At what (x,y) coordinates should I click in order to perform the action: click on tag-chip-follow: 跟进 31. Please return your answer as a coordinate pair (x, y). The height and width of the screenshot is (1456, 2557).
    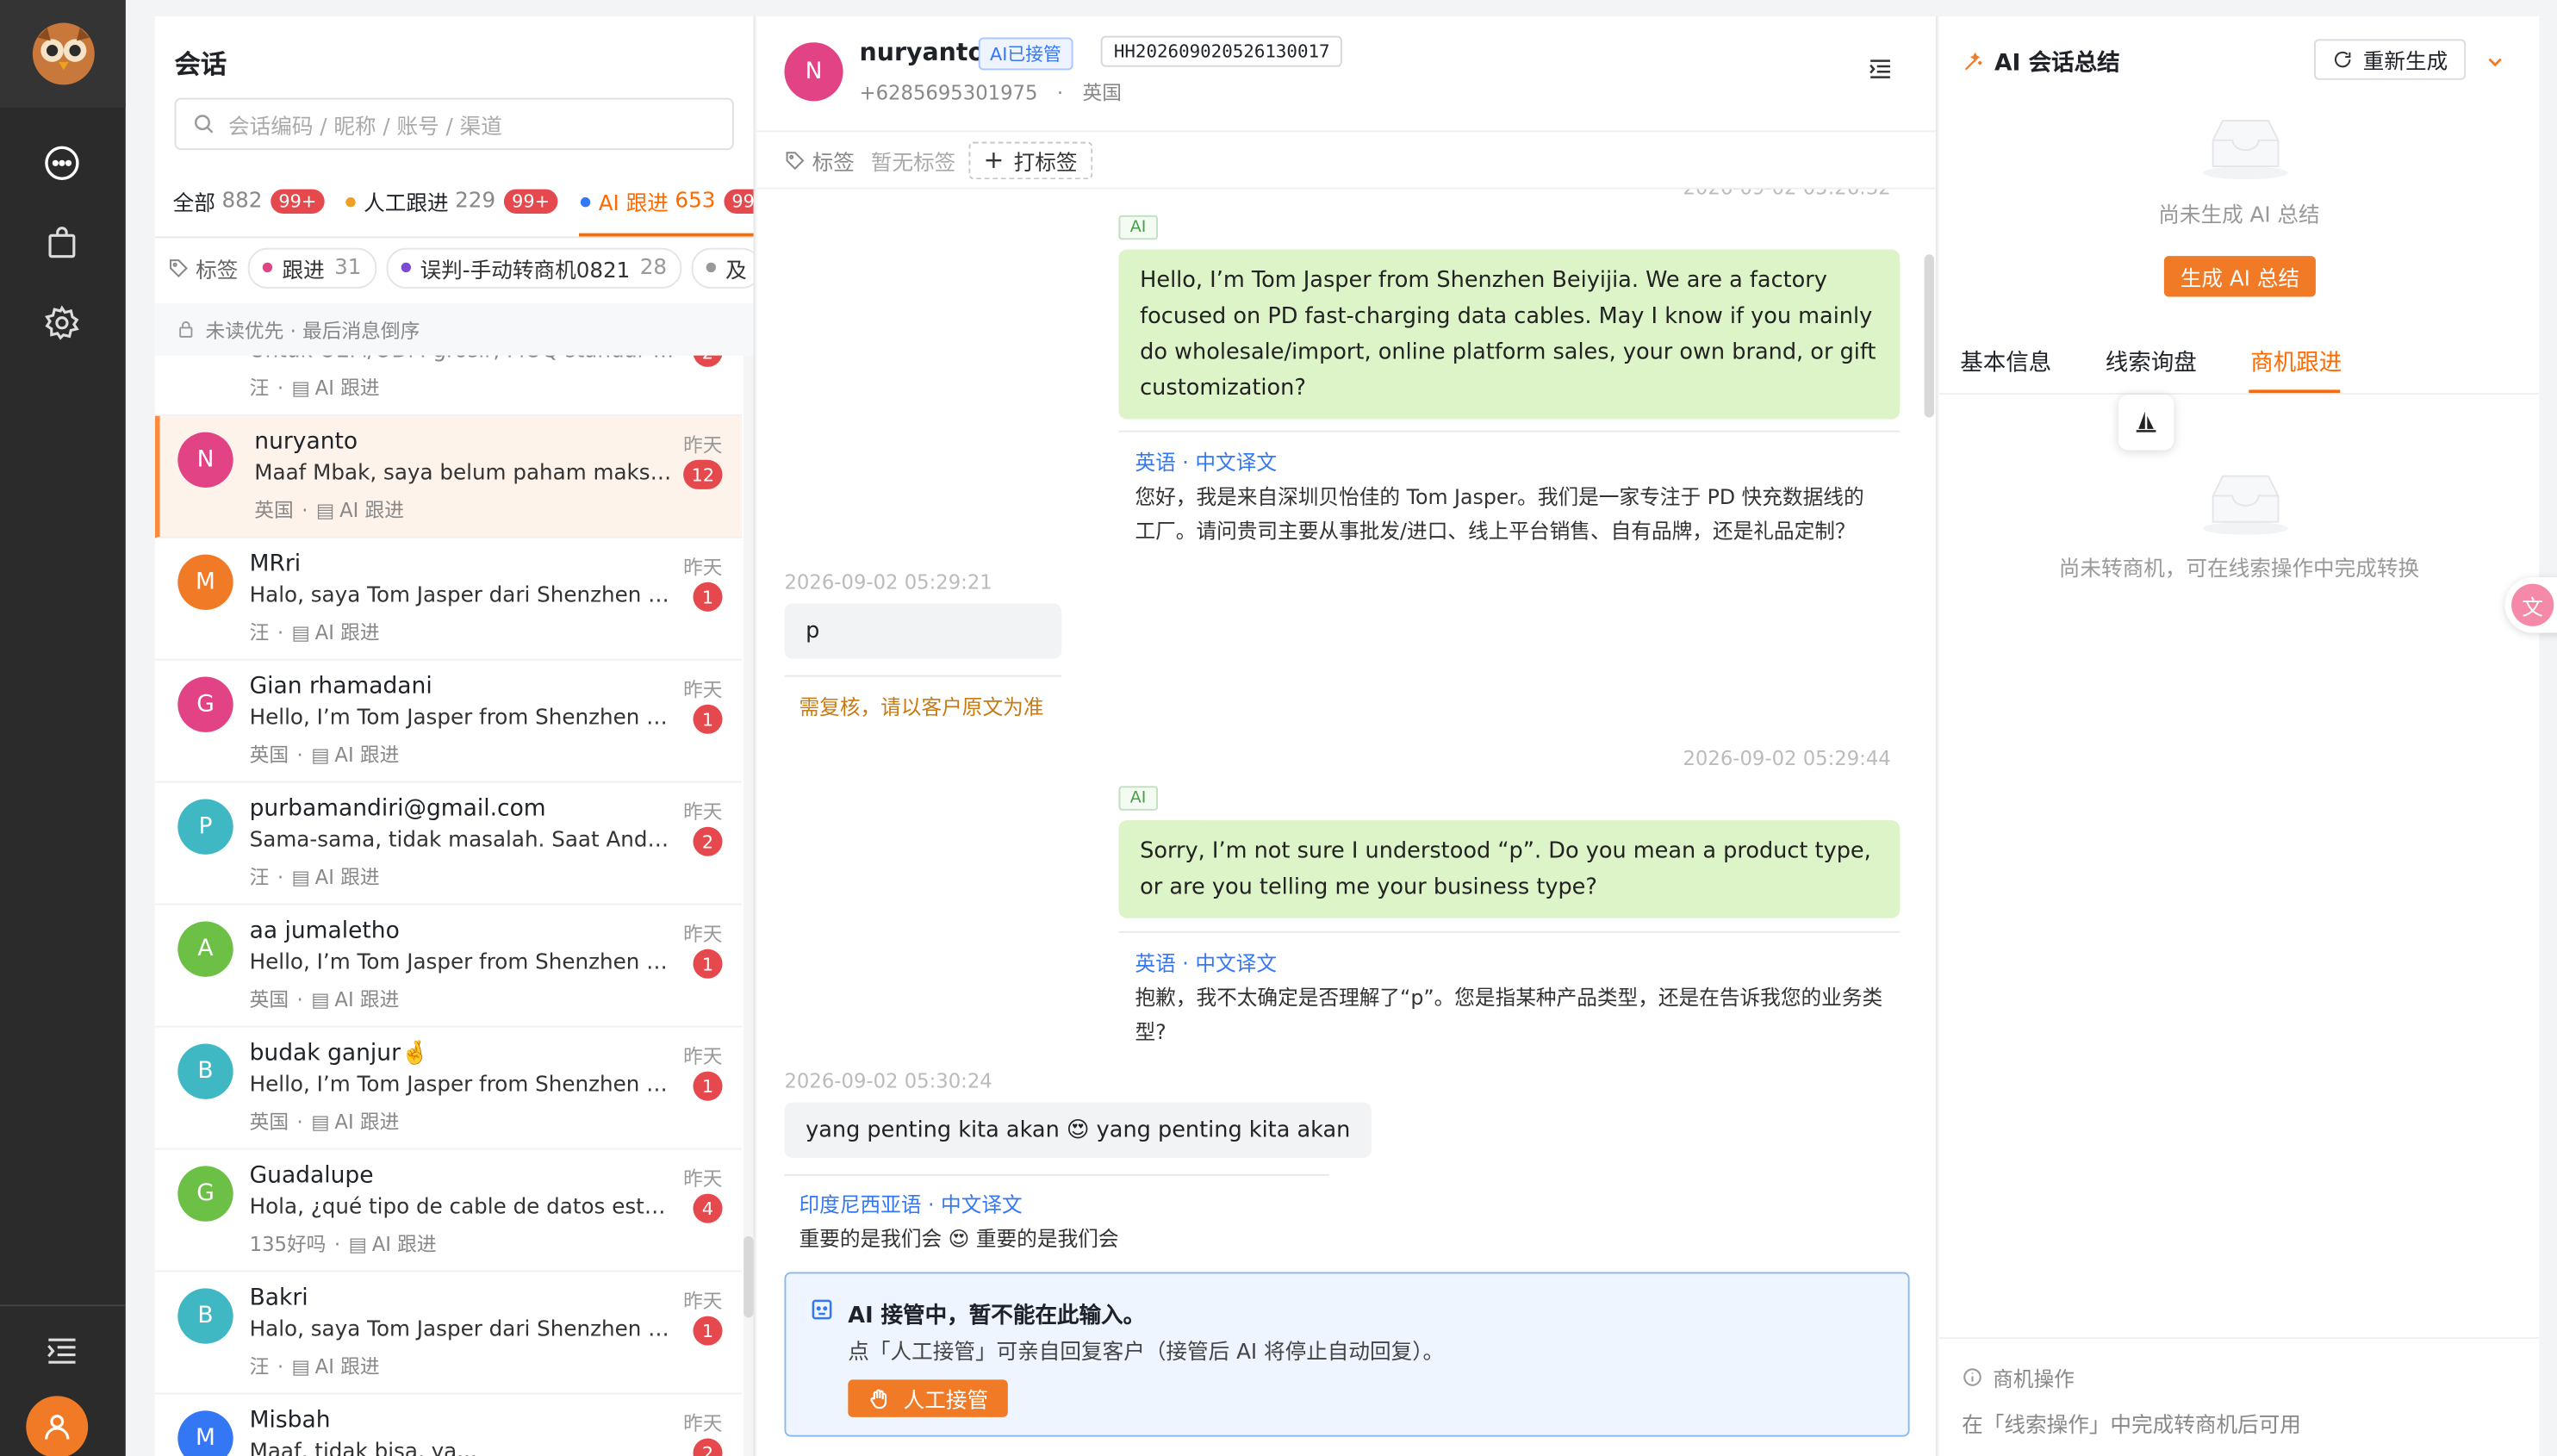
    Looking at the image, I should click on (311, 268).